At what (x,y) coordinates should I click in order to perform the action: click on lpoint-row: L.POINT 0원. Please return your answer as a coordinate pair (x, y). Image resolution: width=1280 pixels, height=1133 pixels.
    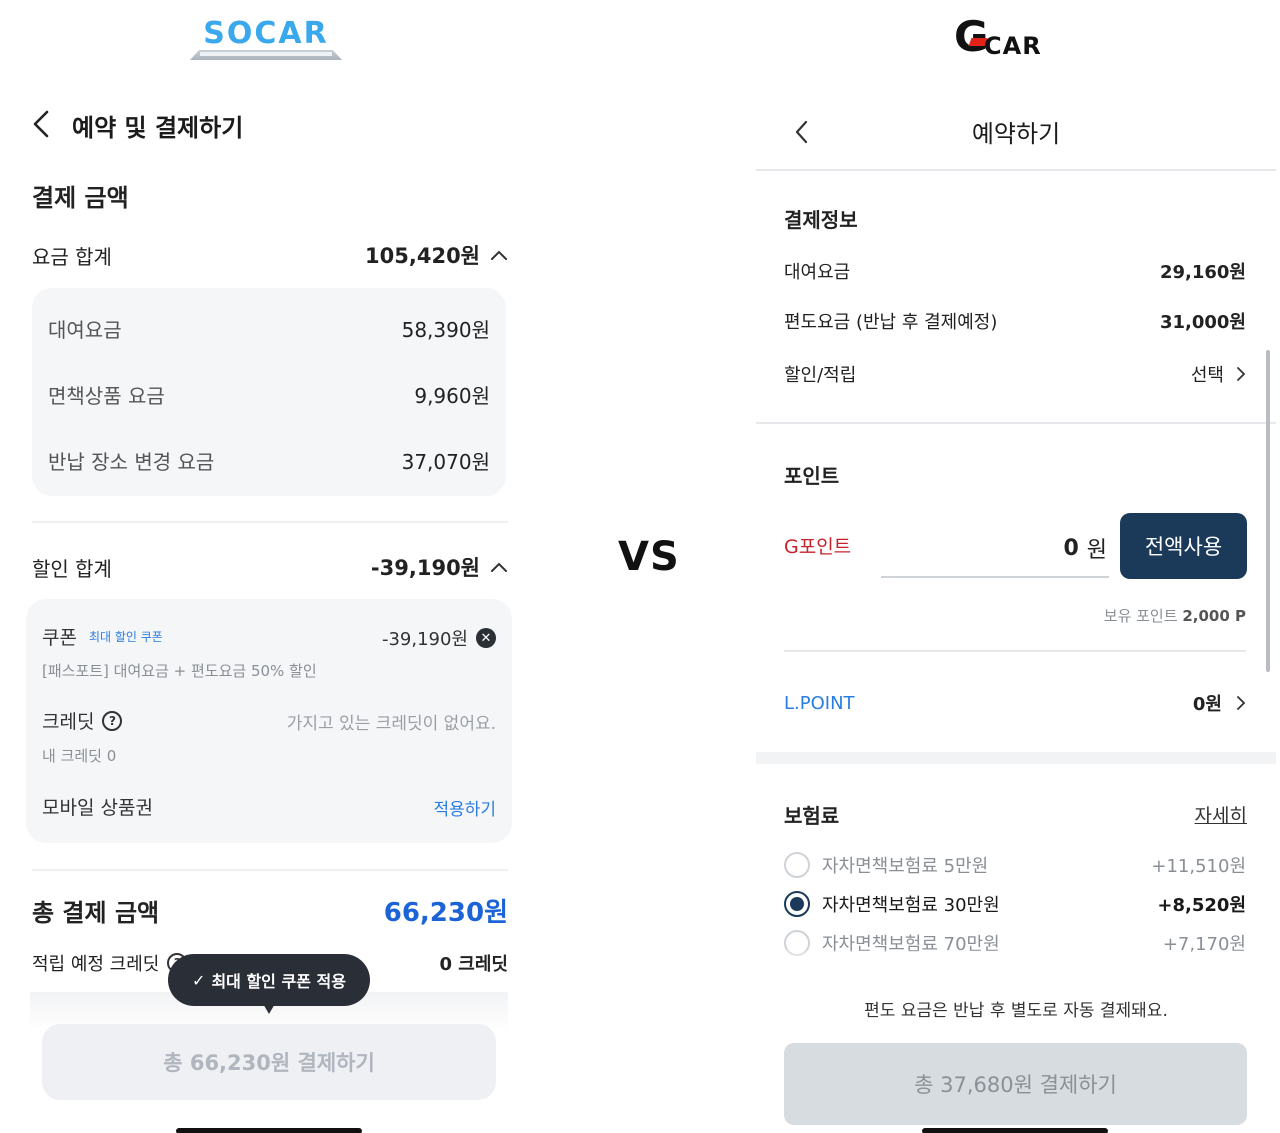
    Looking at the image, I should click on (1015, 703).